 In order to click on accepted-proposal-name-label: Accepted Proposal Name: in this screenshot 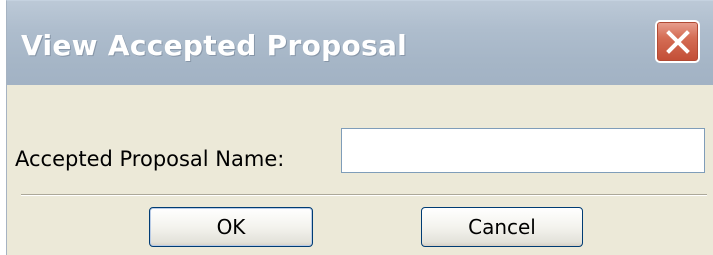, I will do `click(150, 159)`.